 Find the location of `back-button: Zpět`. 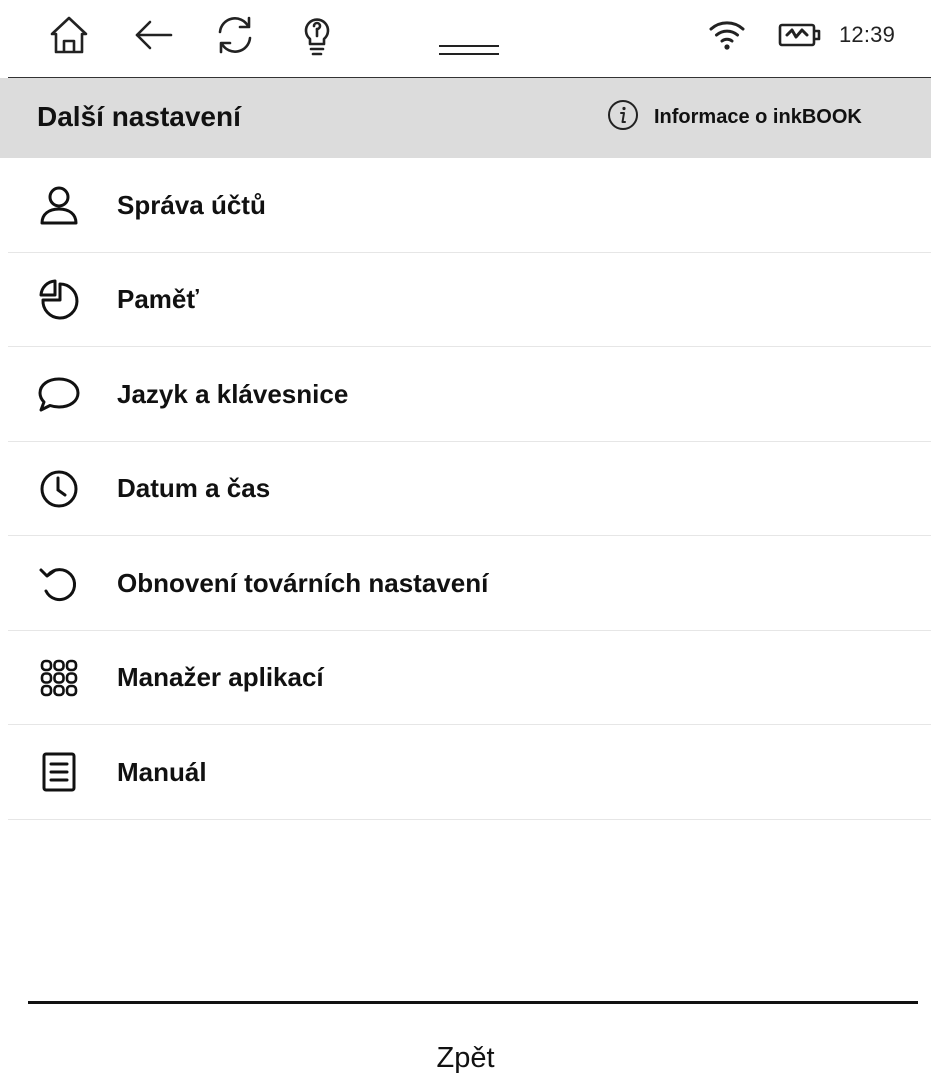

back-button: Zpět is located at coordinates (465, 1047).